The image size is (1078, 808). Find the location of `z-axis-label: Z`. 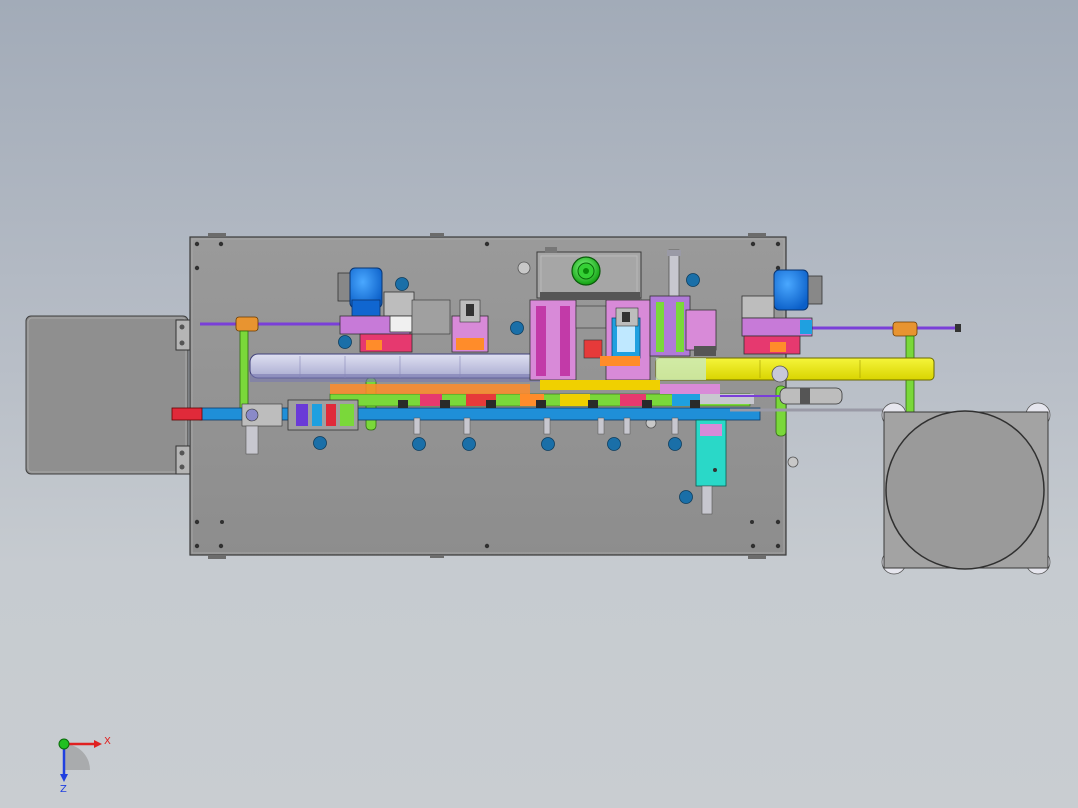

z-axis-label: Z is located at coordinates (63, 789).